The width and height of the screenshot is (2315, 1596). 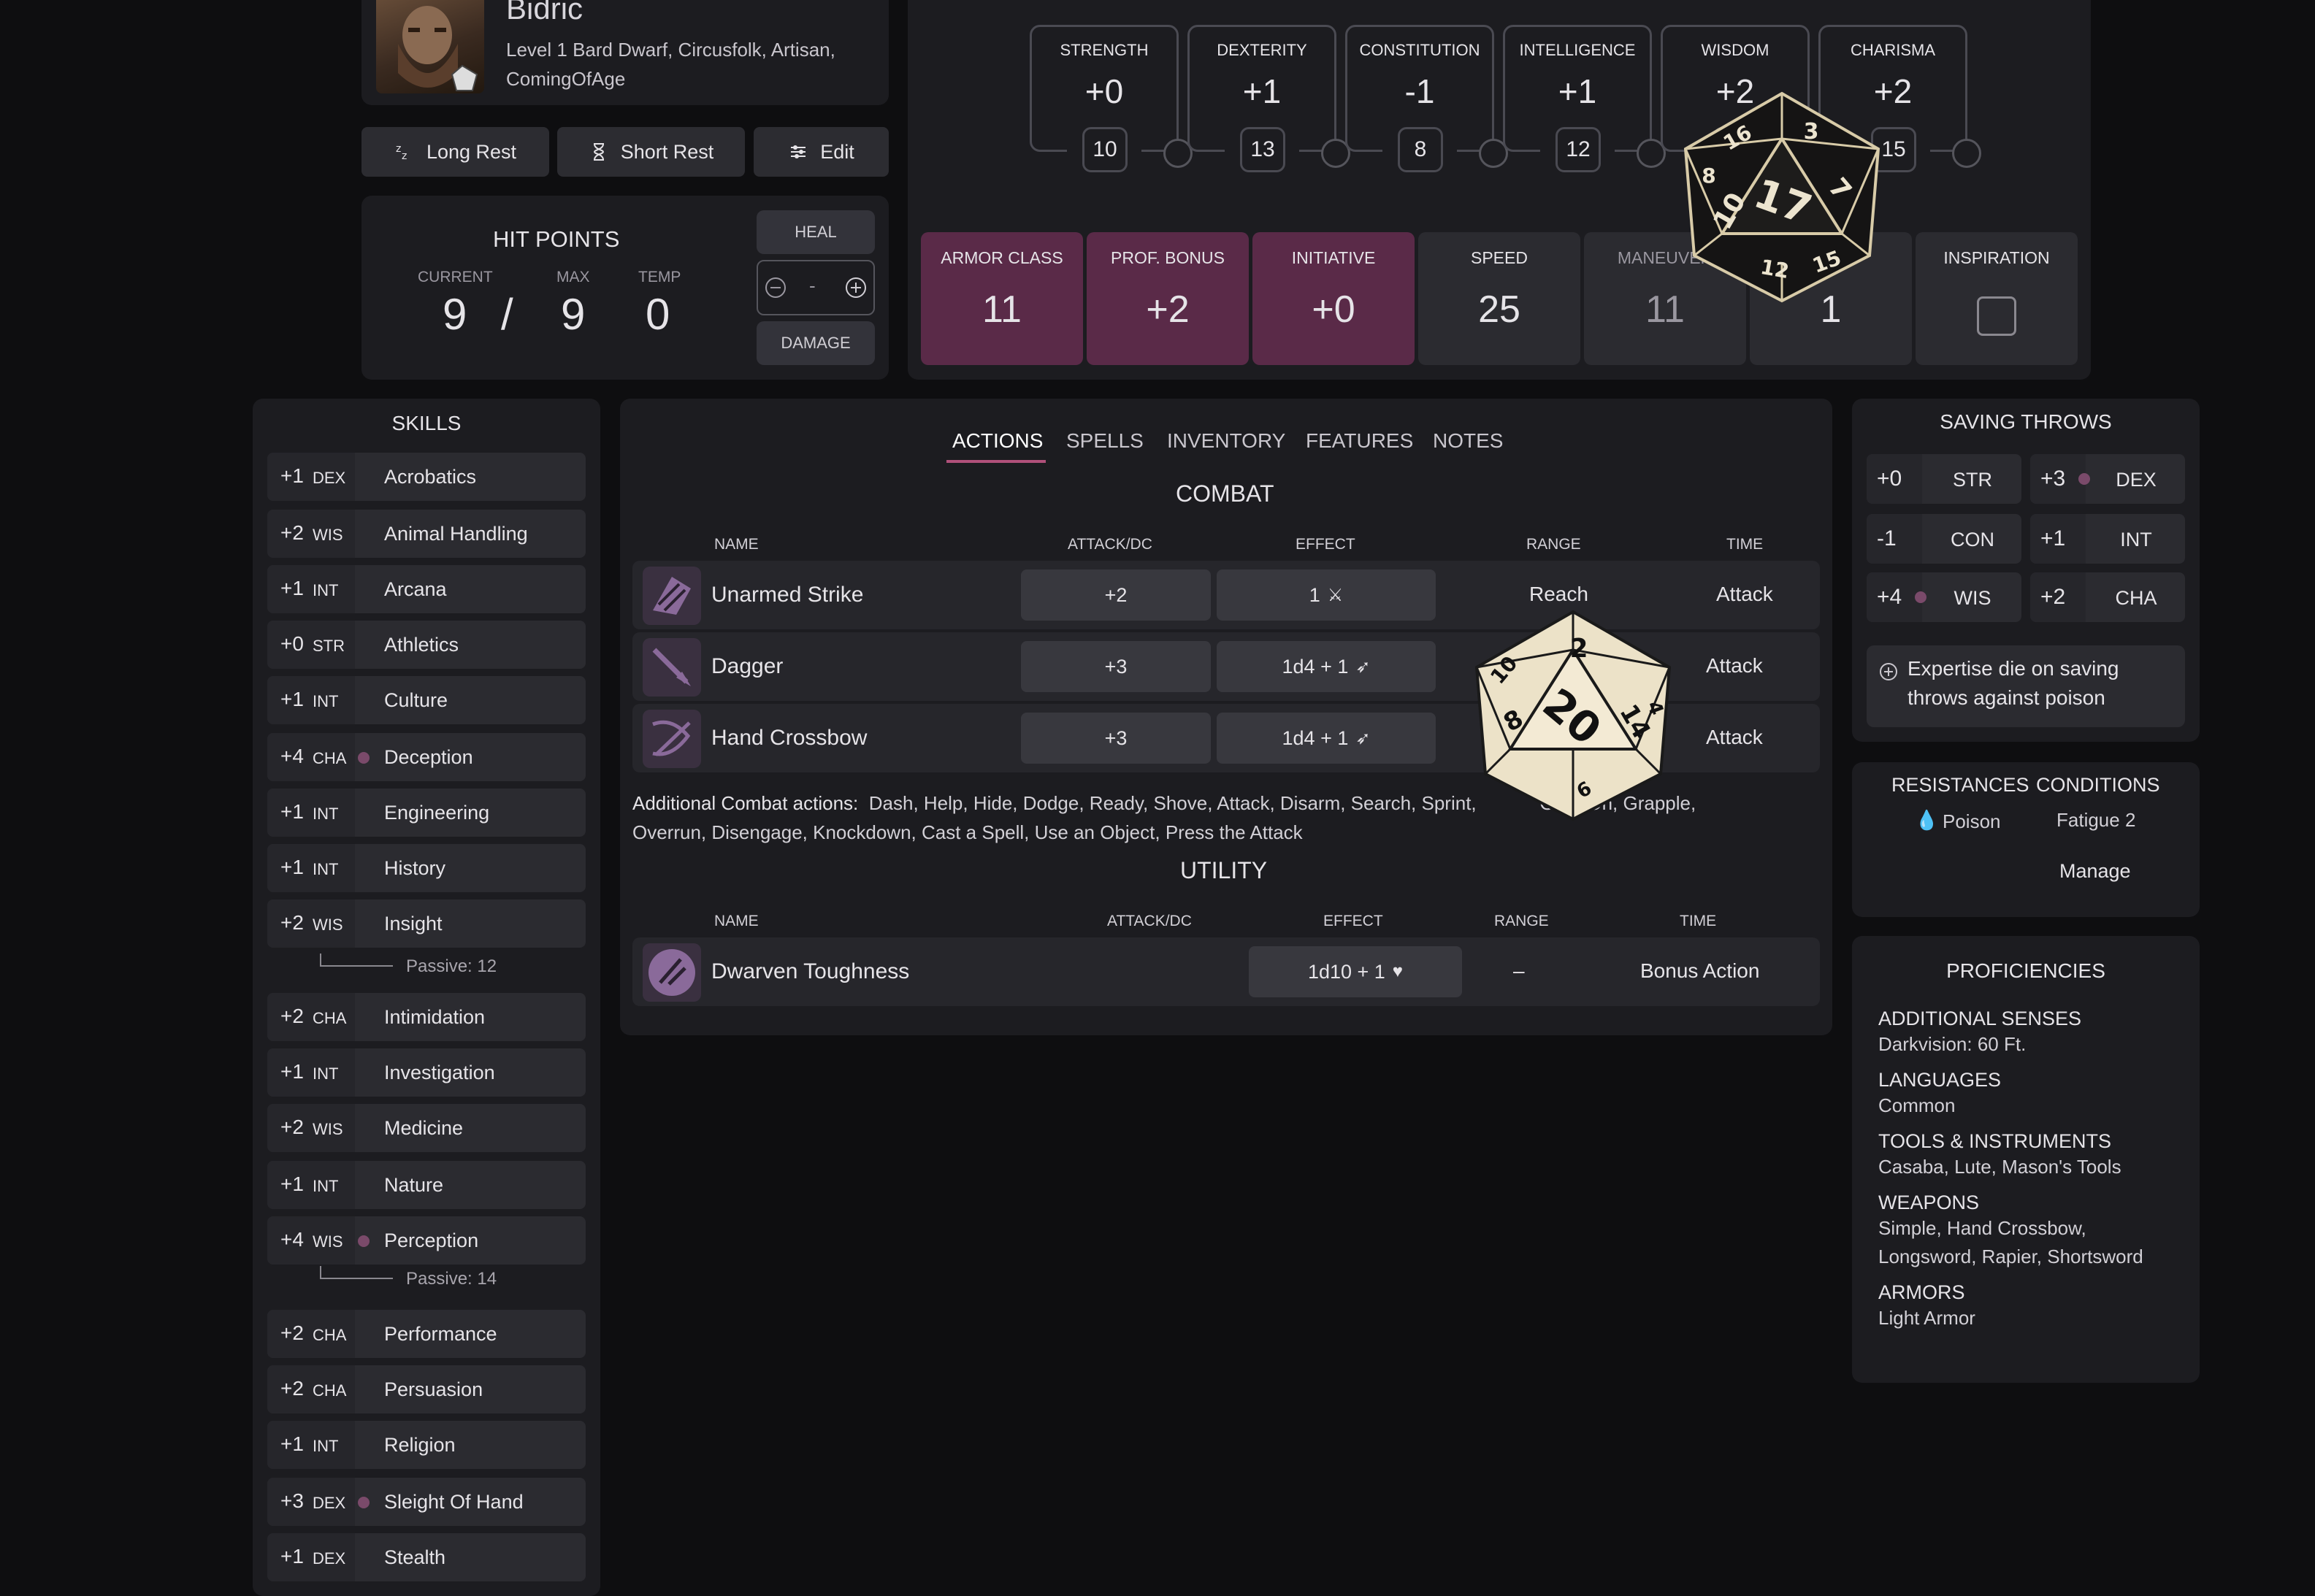 What do you see at coordinates (1734, 665) in the screenshot?
I see `action-time: Attack` at bounding box center [1734, 665].